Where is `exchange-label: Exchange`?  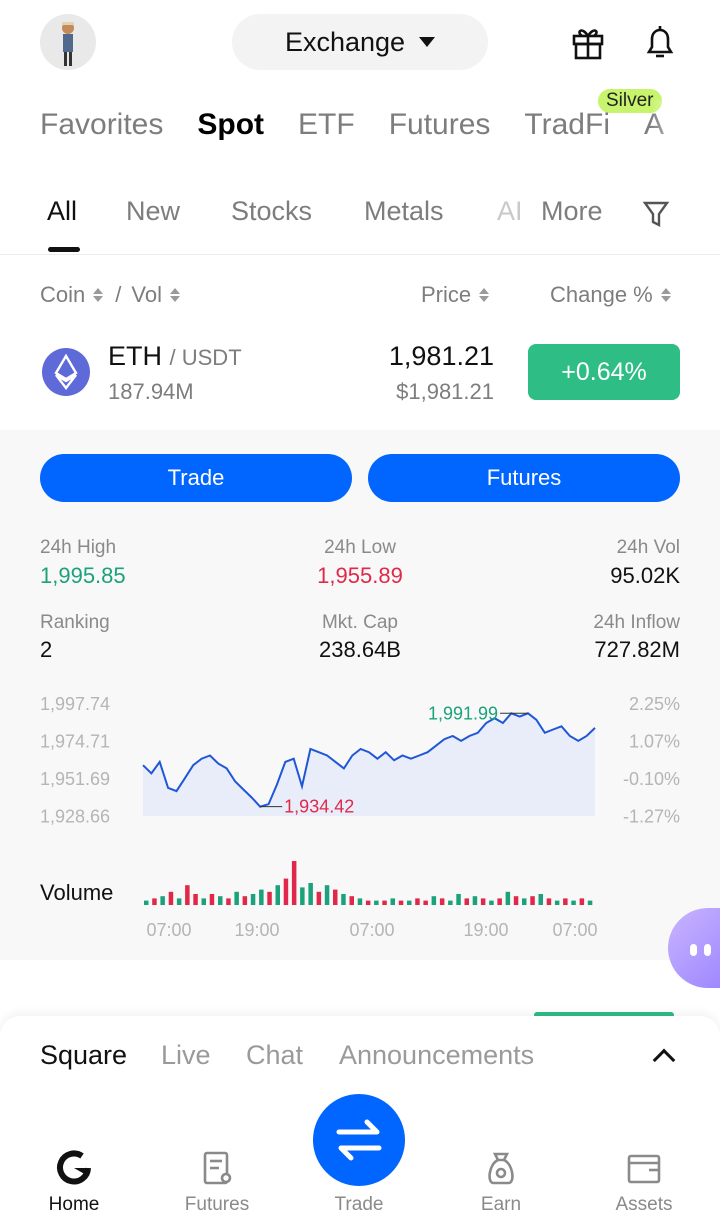
exchange-label: Exchange is located at coordinates (345, 41).